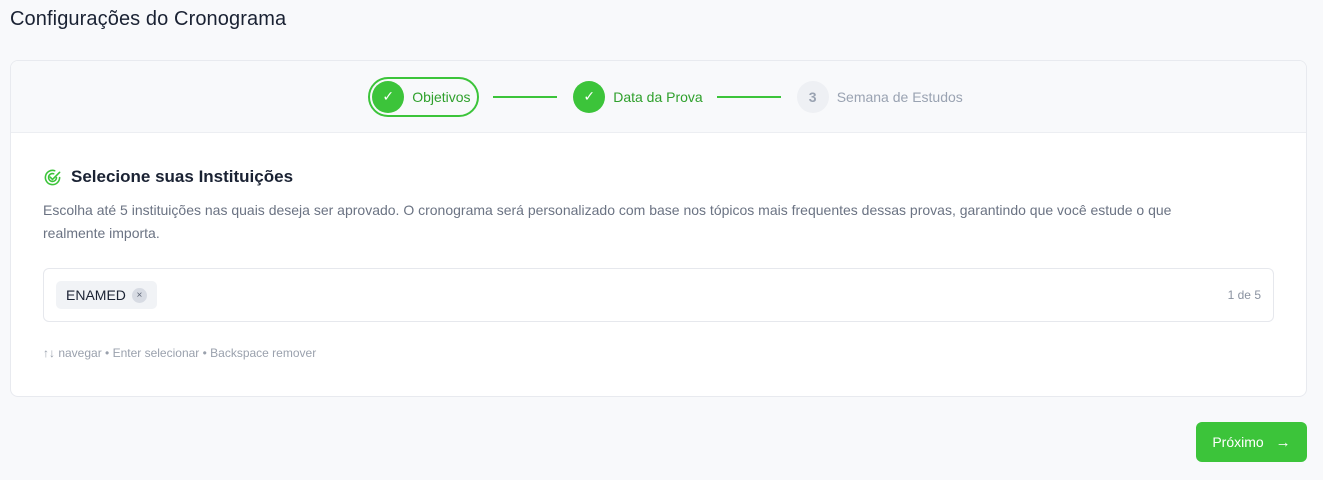 The image size is (1323, 480). I want to click on section-title: Selecione suas Instituições, so click(182, 176).